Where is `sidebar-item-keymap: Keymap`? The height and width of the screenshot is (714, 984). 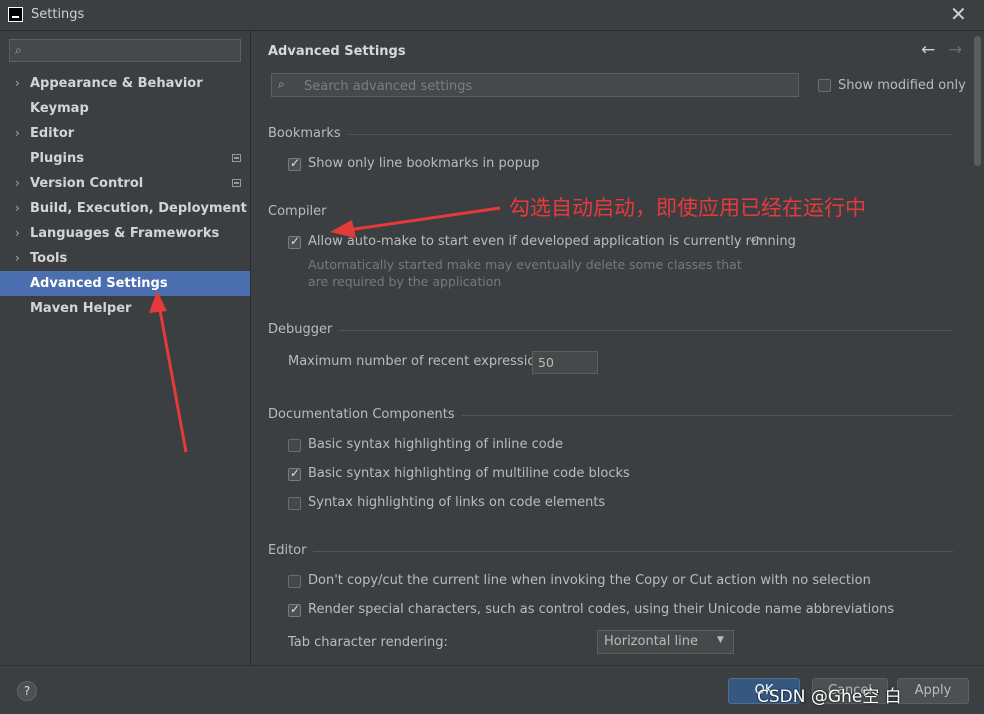
sidebar-item-keymap: Keymap is located at coordinates (125, 108).